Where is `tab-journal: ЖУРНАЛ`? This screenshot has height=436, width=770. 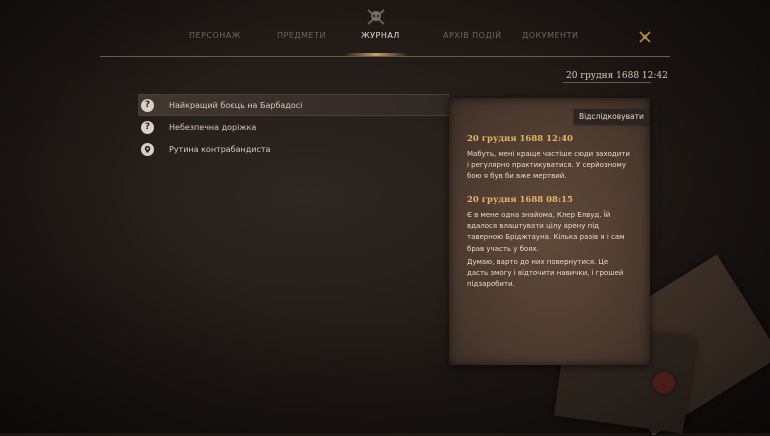
tab-journal: ЖУРНАЛ is located at coordinates (380, 35).